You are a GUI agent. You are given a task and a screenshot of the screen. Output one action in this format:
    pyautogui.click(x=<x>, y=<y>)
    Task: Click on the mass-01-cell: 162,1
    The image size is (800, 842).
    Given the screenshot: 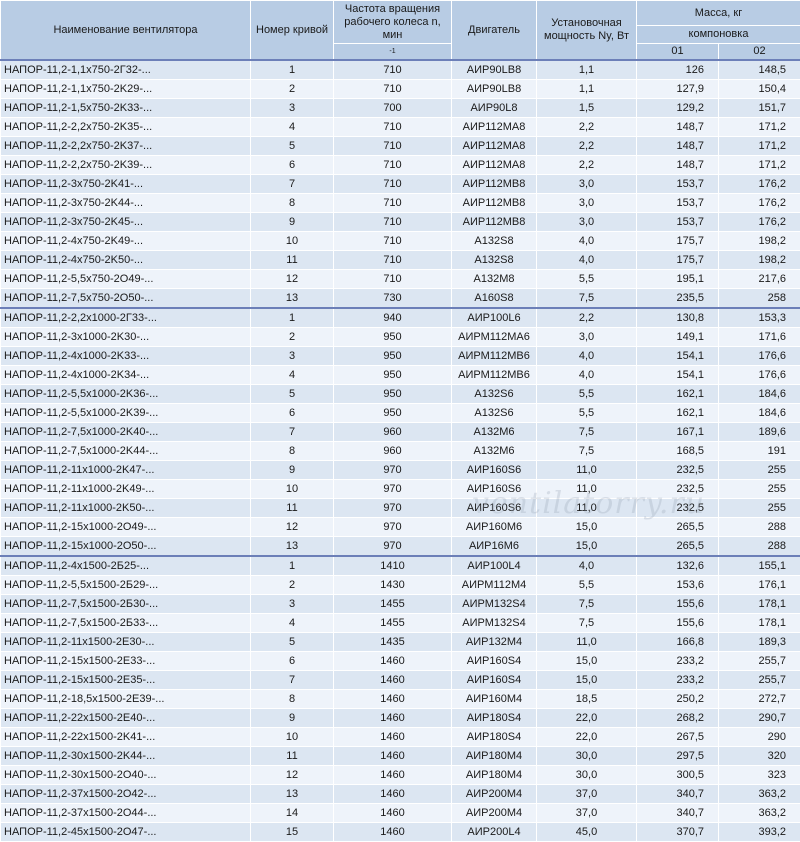 What is the action you would take?
    pyautogui.click(x=678, y=413)
    